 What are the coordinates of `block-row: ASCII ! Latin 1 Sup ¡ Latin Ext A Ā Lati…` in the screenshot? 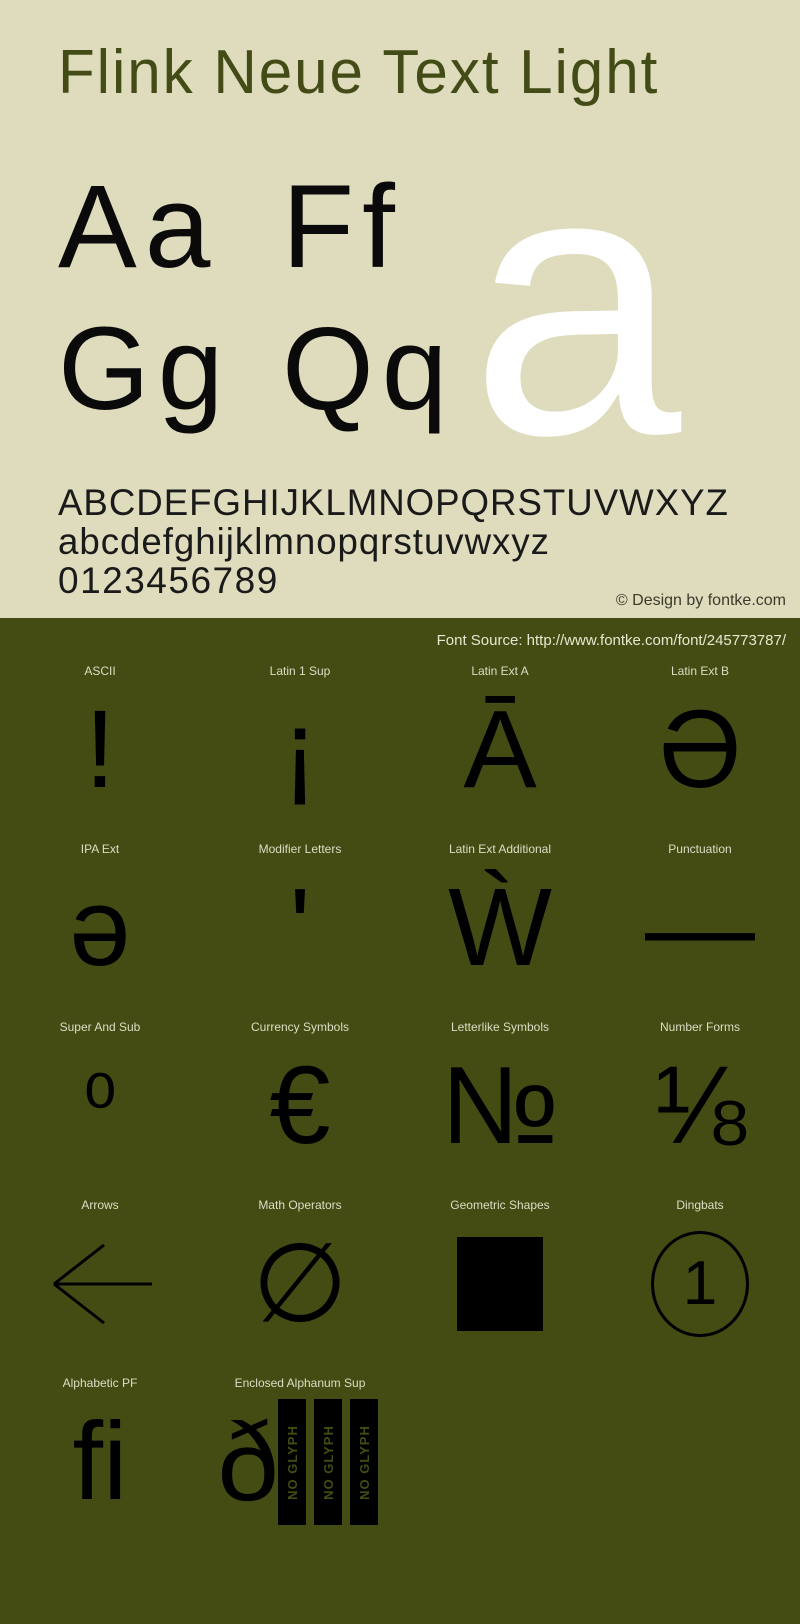 It's located at (400, 733).